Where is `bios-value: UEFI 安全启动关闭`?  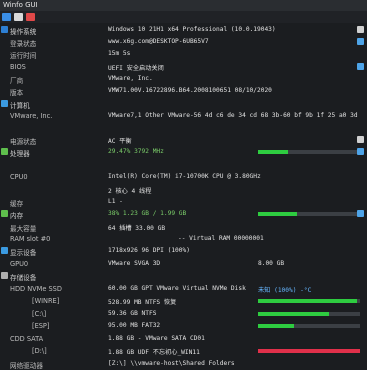
bios-value: UEFI 安全启动关闭 is located at coordinates (136, 68).